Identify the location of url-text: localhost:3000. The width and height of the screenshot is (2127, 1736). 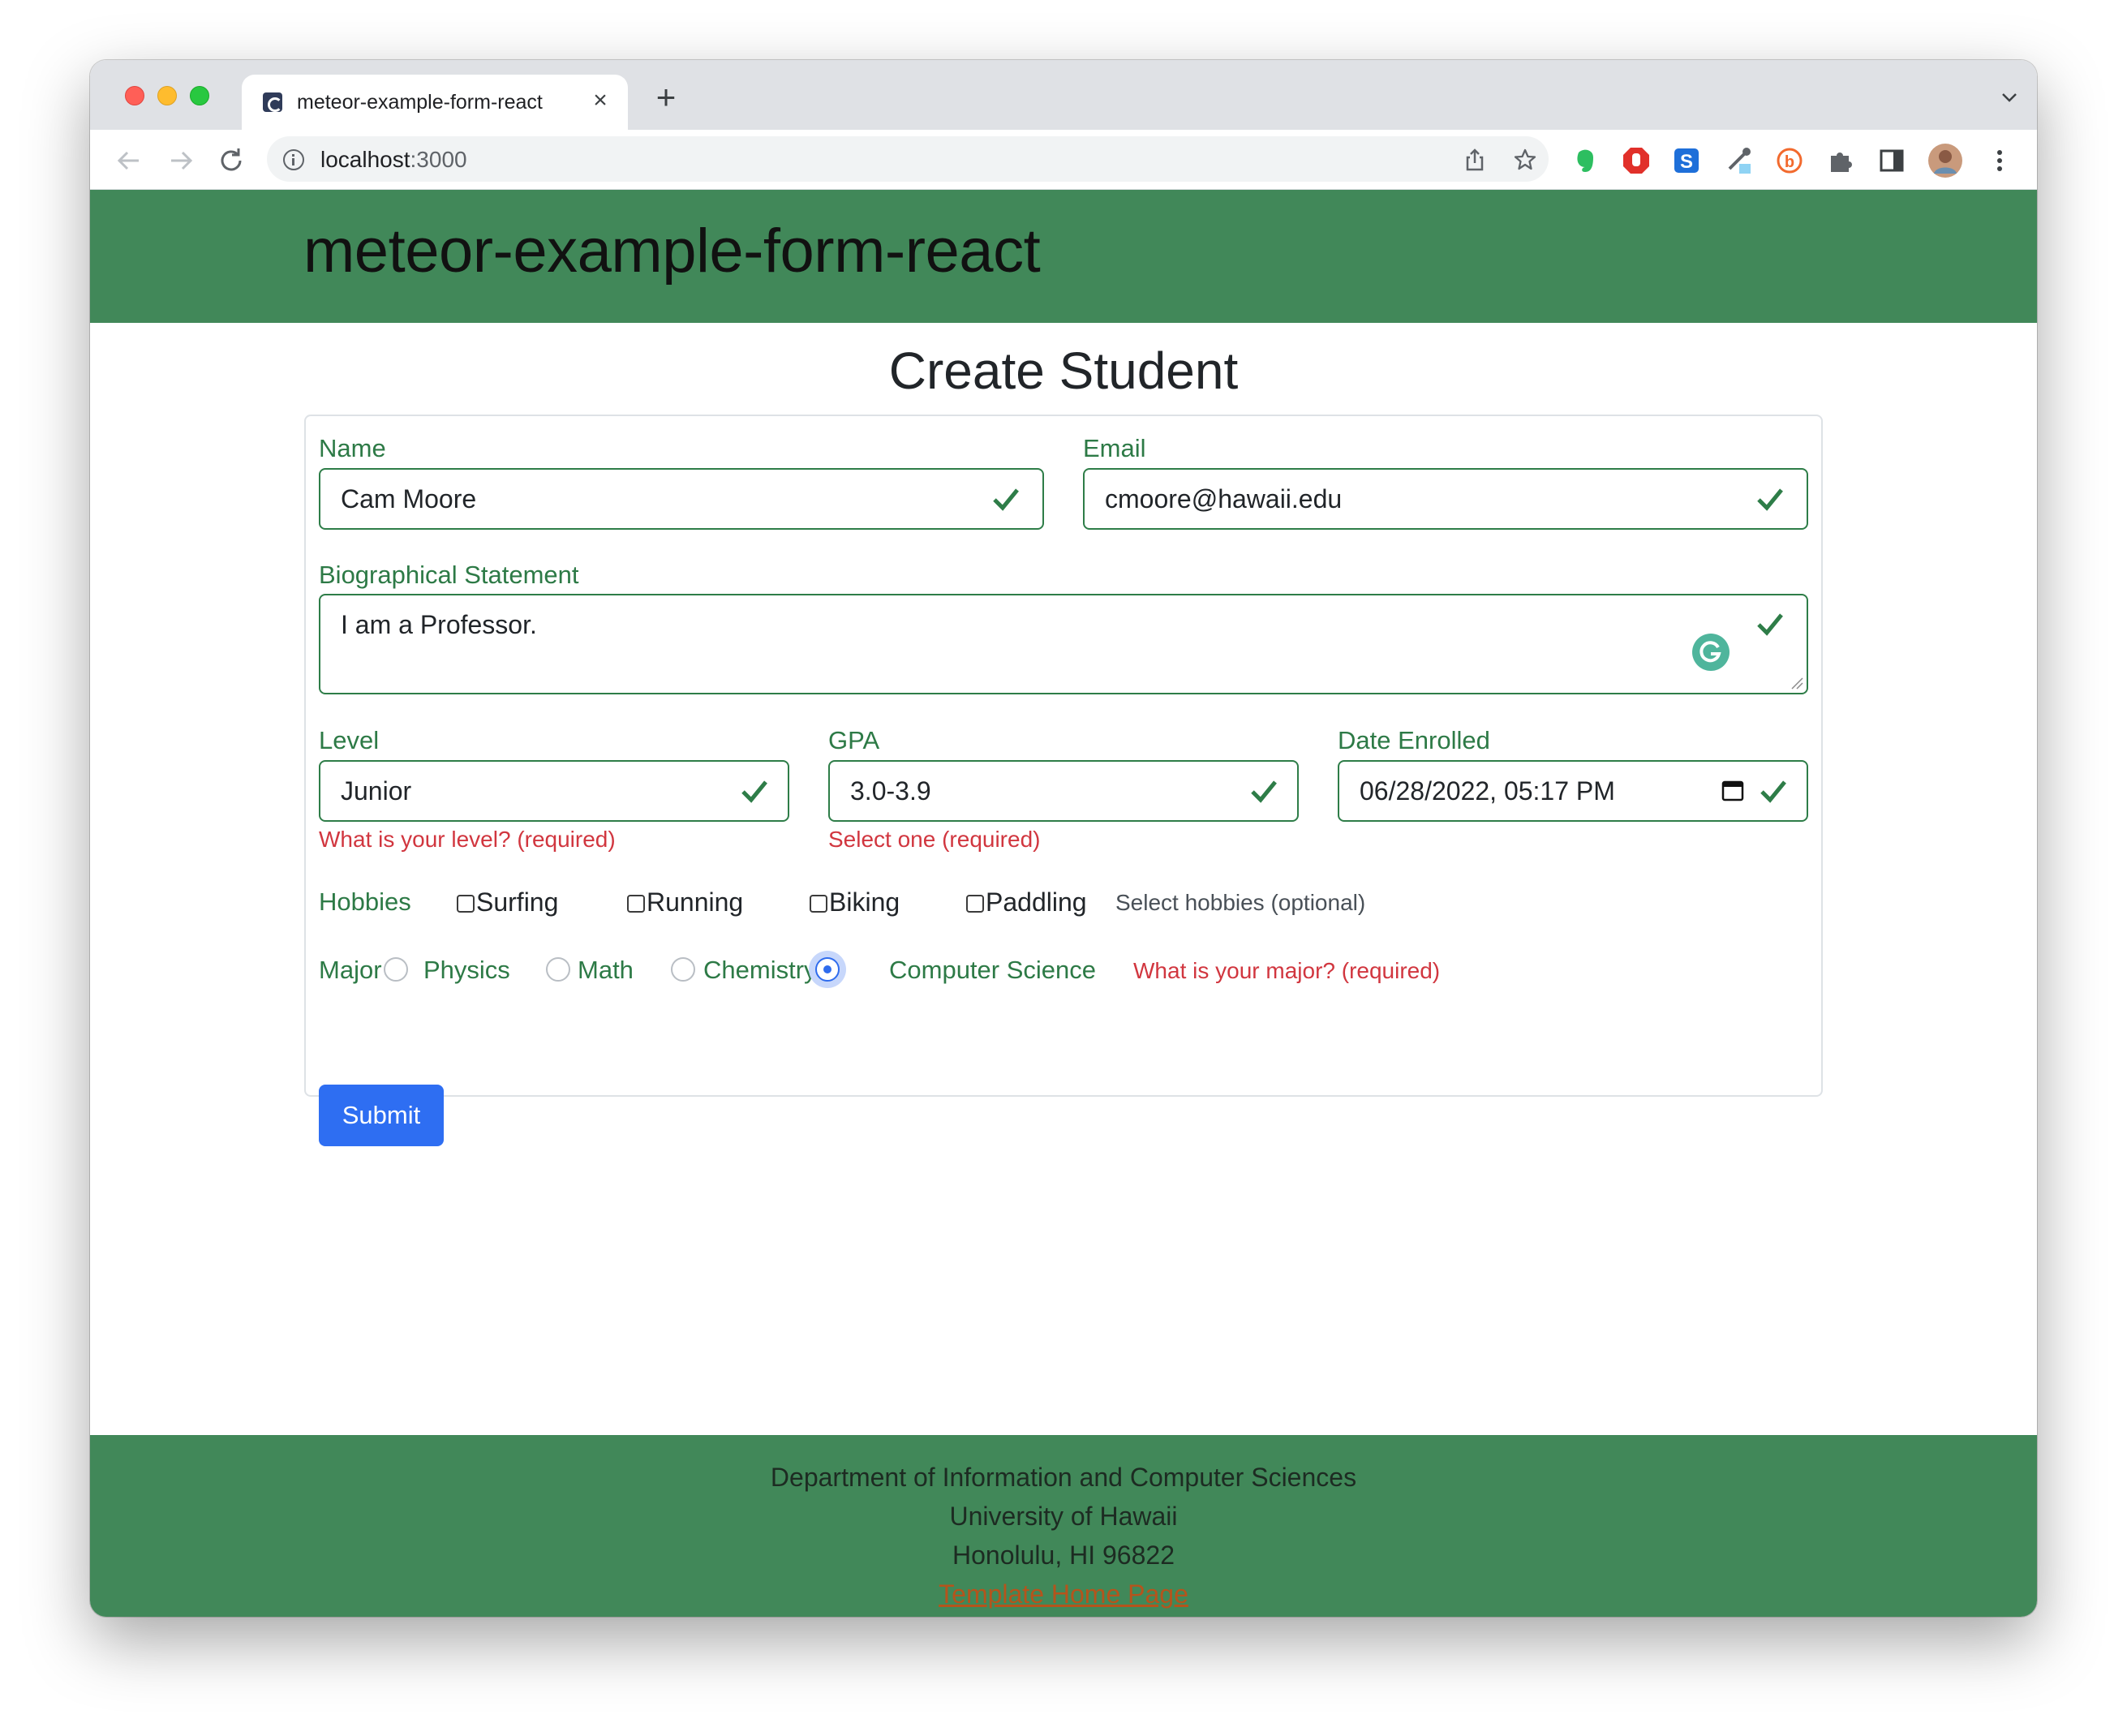
(393, 160).